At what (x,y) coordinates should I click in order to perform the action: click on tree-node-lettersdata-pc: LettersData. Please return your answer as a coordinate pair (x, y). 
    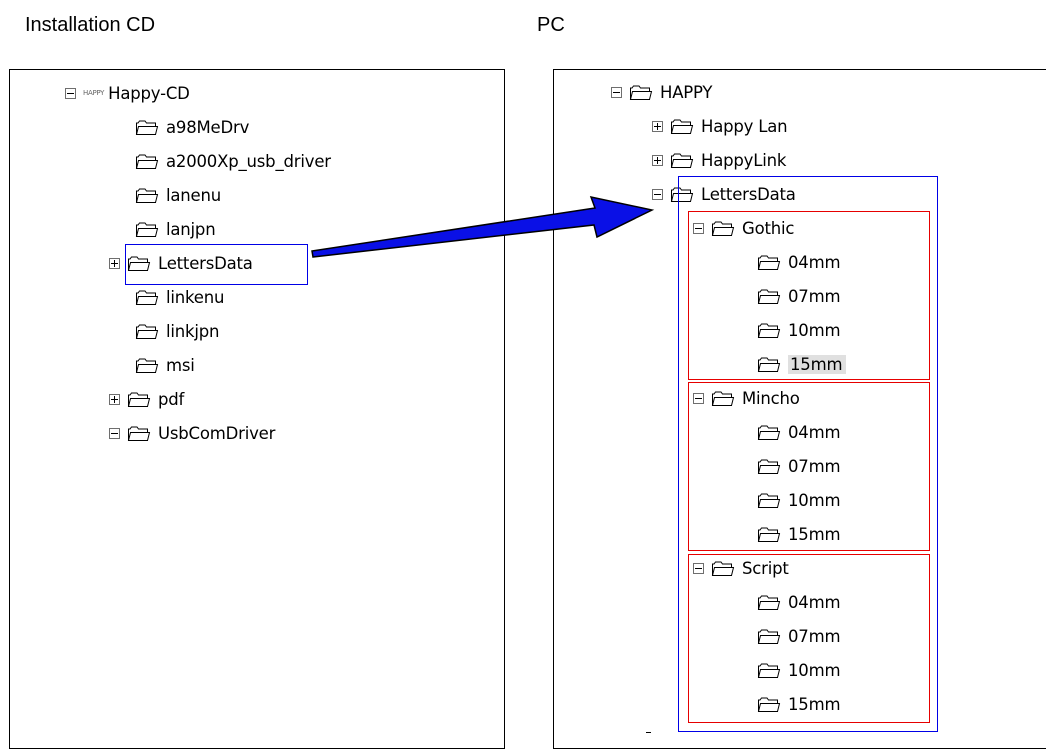
    Looking at the image, I should click on (724, 194).